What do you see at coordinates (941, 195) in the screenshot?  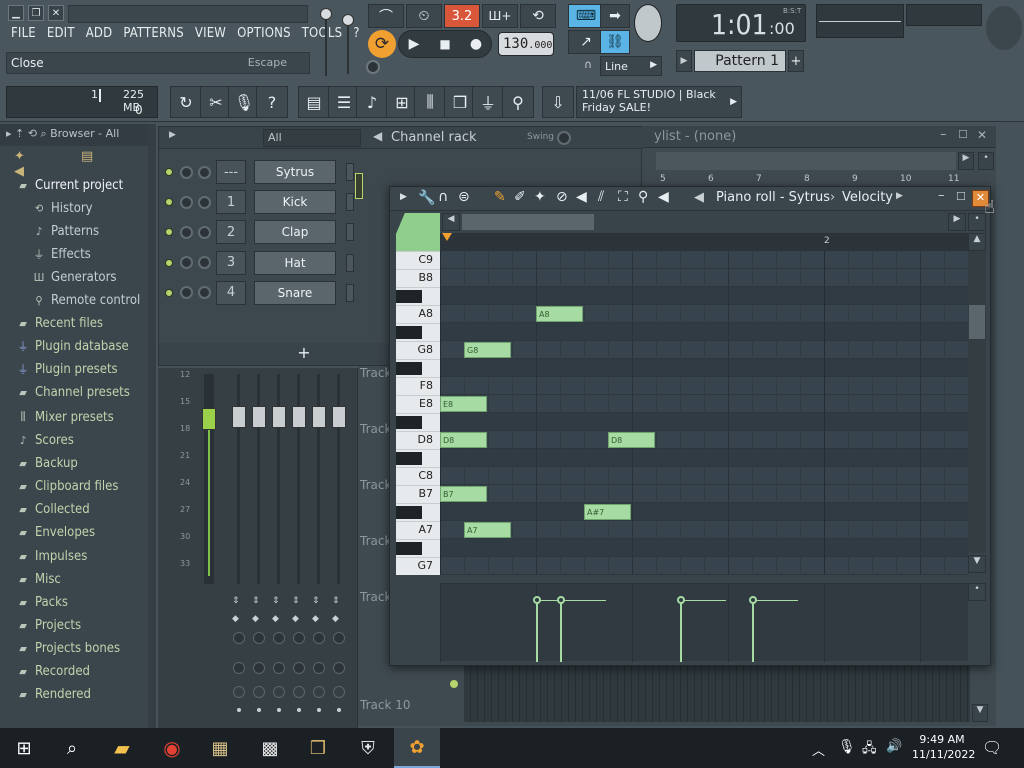 I see `piano-roll-minimize-icon: –` at bounding box center [941, 195].